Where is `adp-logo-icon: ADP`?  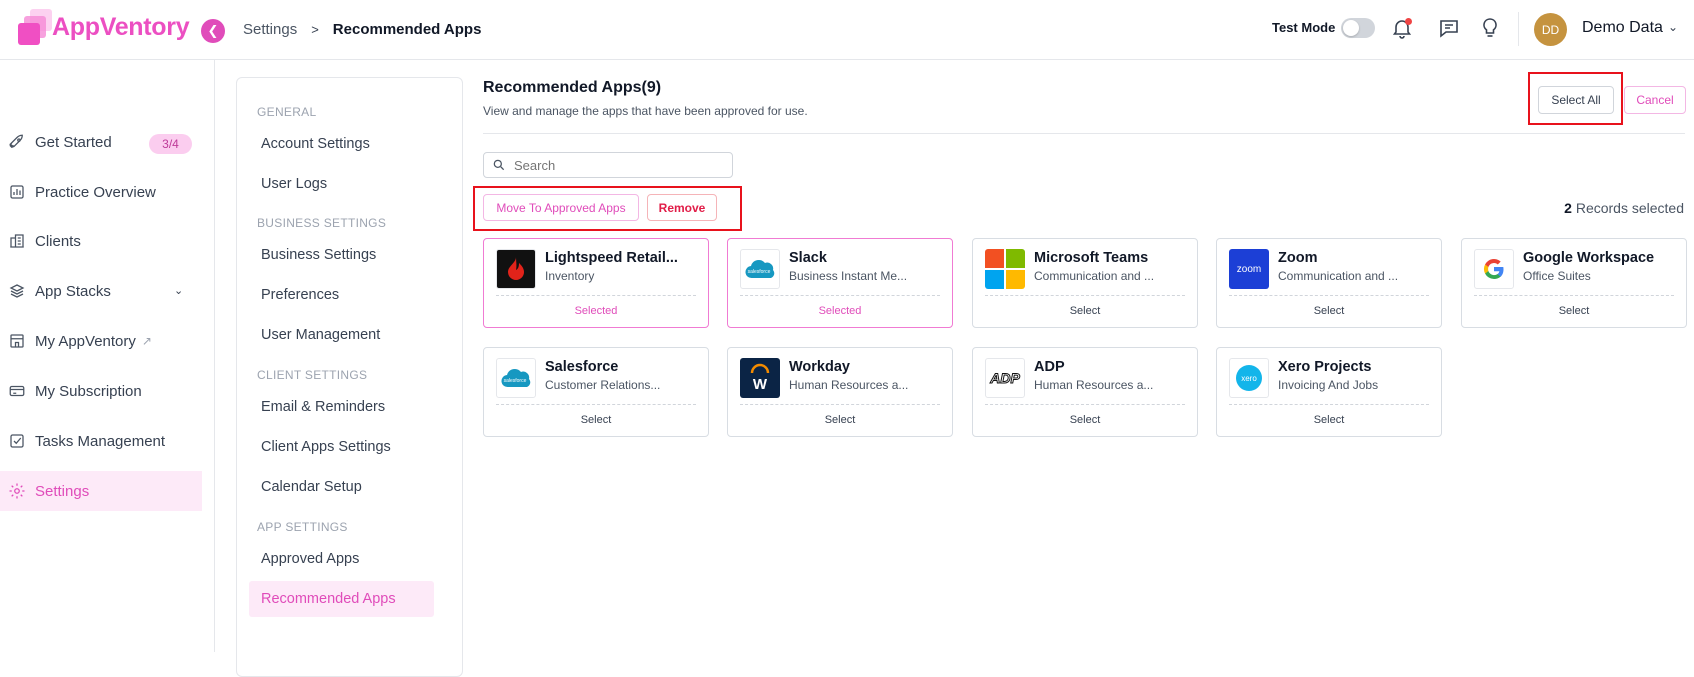
adp-logo-icon: ADP is located at coordinates (1005, 378).